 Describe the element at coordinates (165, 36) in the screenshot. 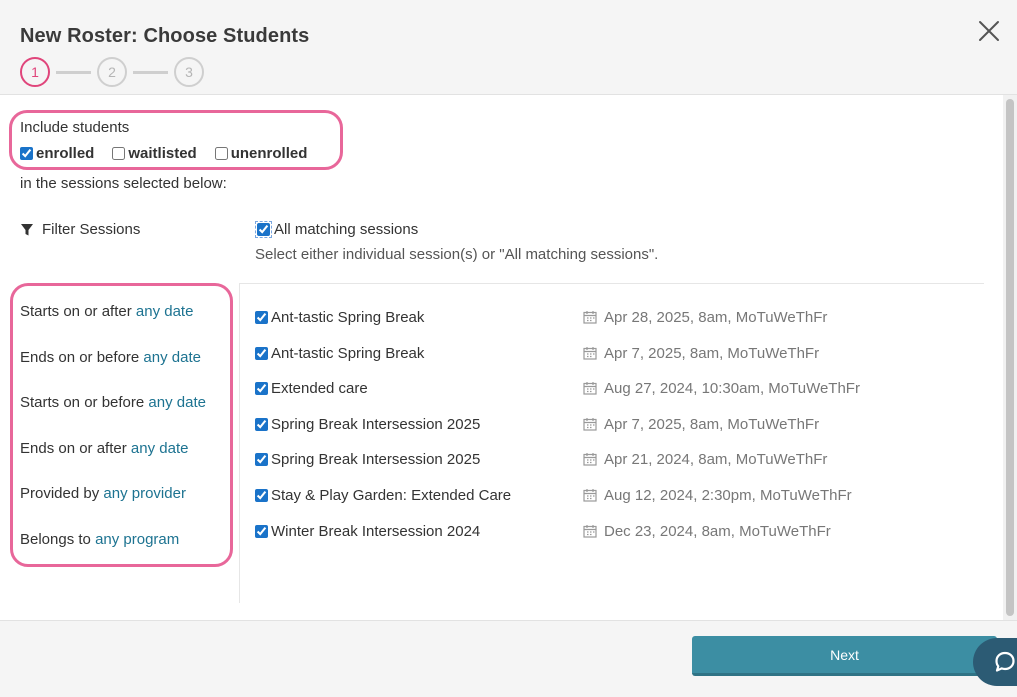

I see `page-title: New Roster: Choose Students` at that location.